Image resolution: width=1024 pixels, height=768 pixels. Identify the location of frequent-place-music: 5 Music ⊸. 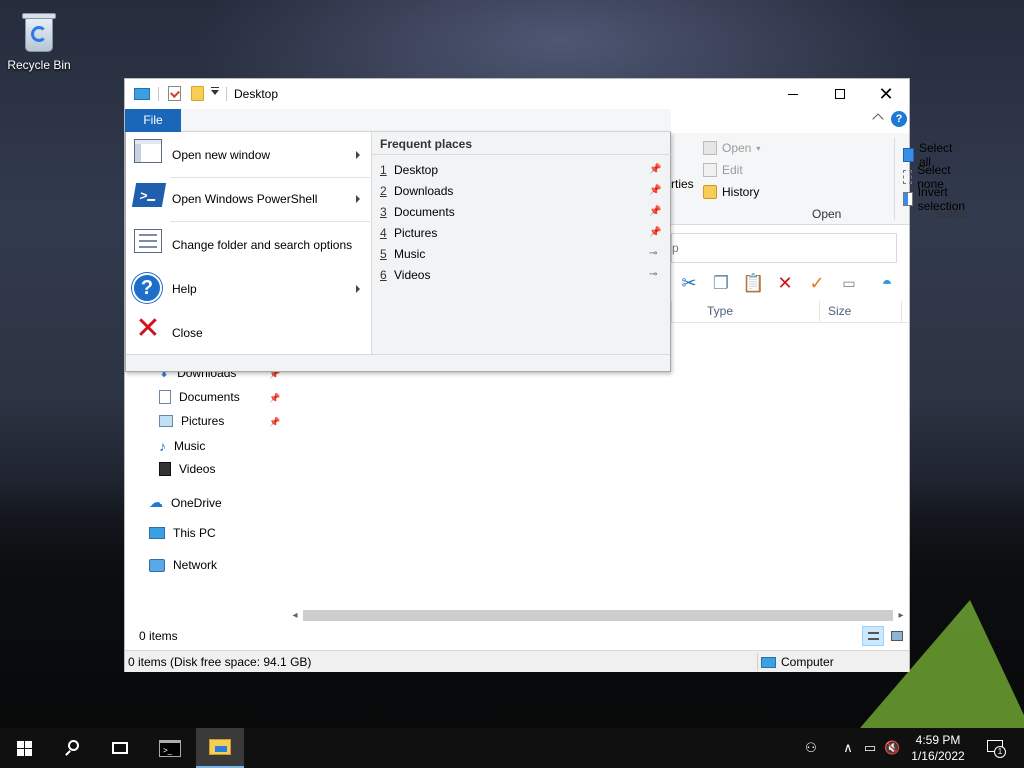
(522, 254).